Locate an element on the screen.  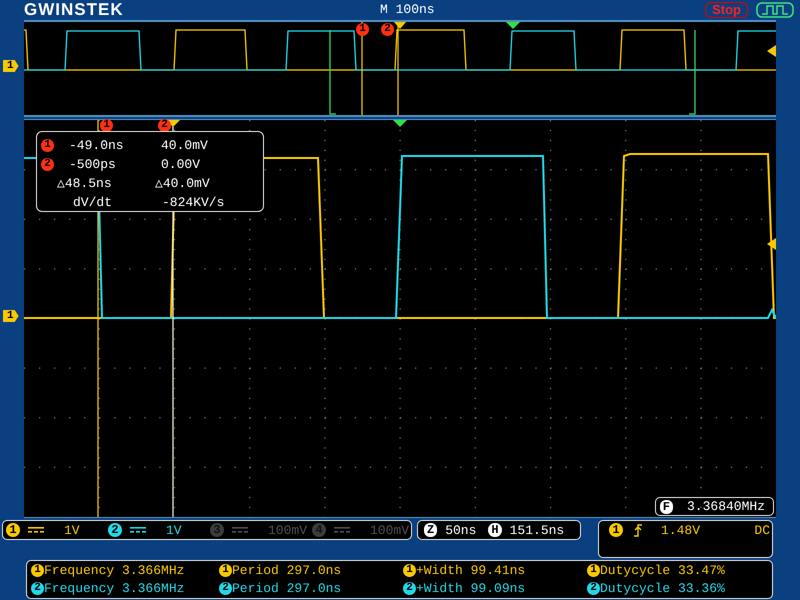
zoom-scale: 50ns is located at coordinates (460, 530).